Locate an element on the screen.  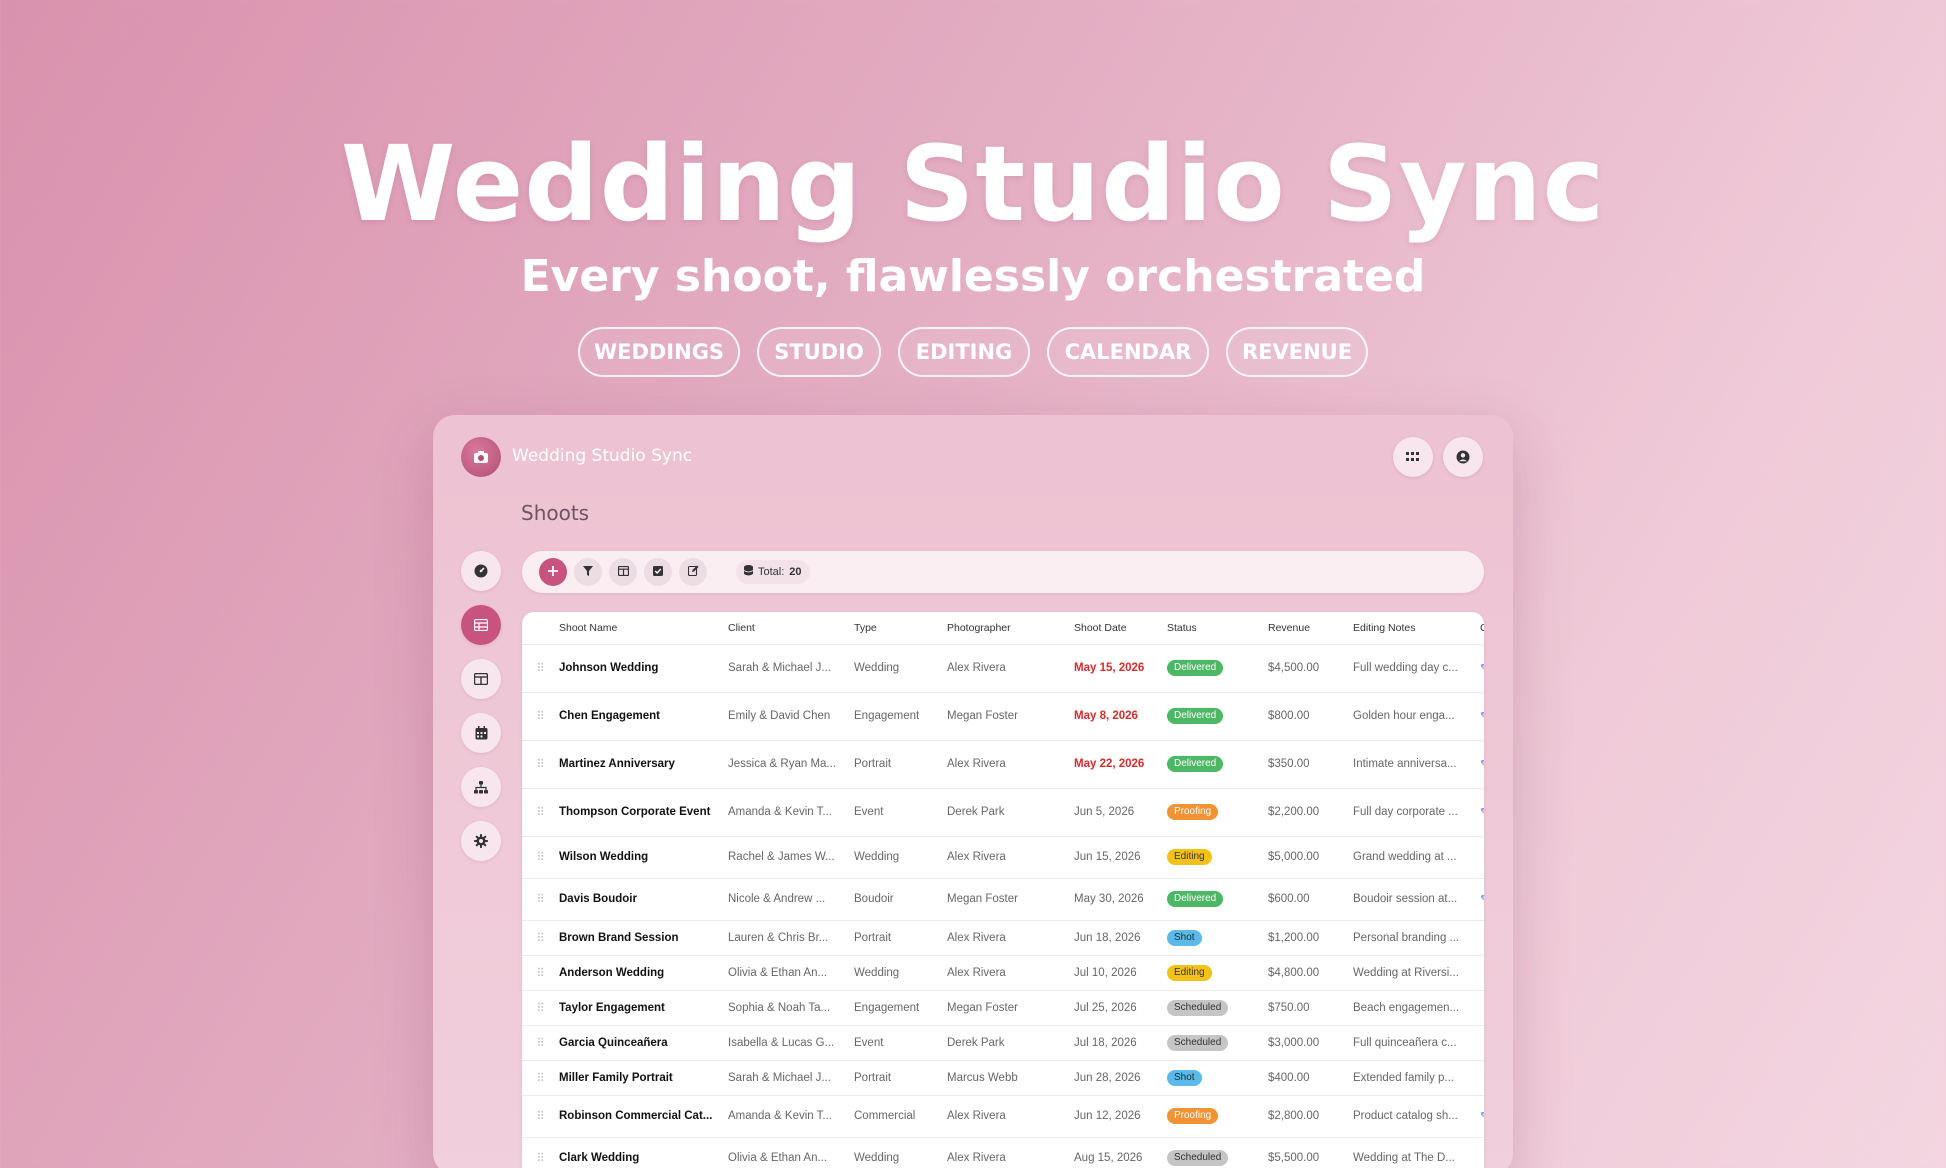
add-shoot-button is located at coordinates (553, 572).